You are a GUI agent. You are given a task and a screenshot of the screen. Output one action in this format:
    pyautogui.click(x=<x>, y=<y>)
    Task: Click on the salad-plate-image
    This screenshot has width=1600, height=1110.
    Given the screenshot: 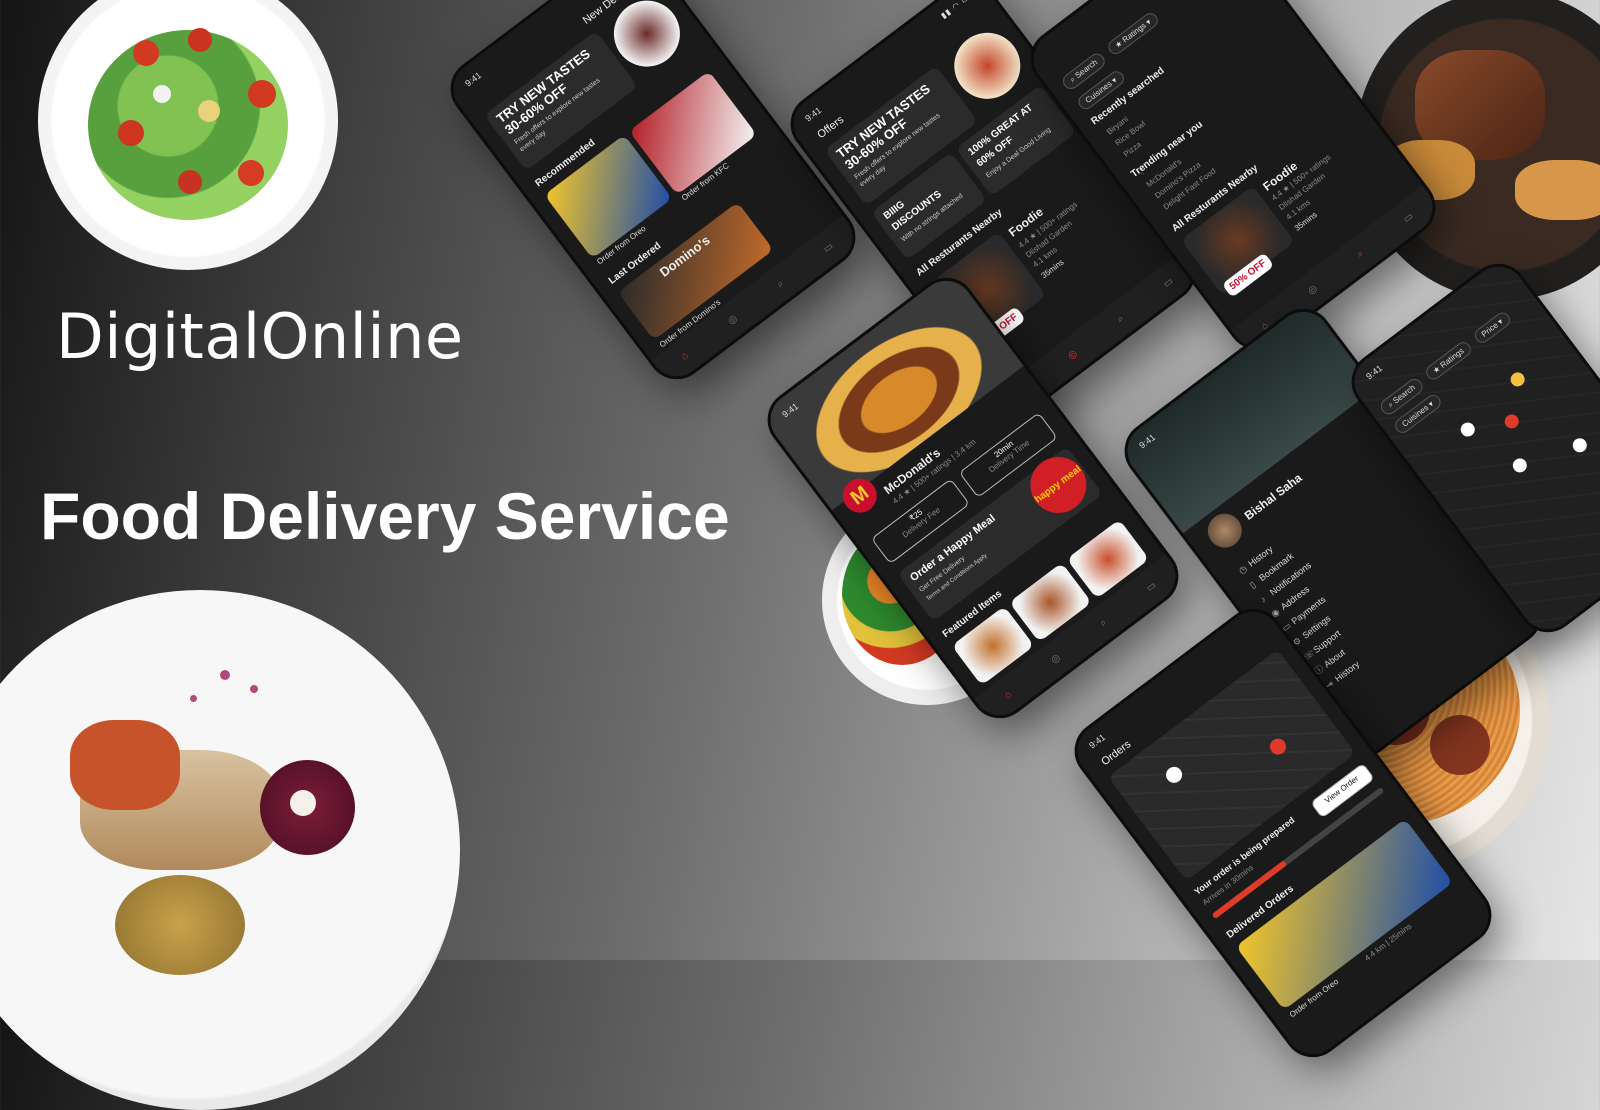 What is the action you would take?
    pyautogui.click(x=188, y=135)
    